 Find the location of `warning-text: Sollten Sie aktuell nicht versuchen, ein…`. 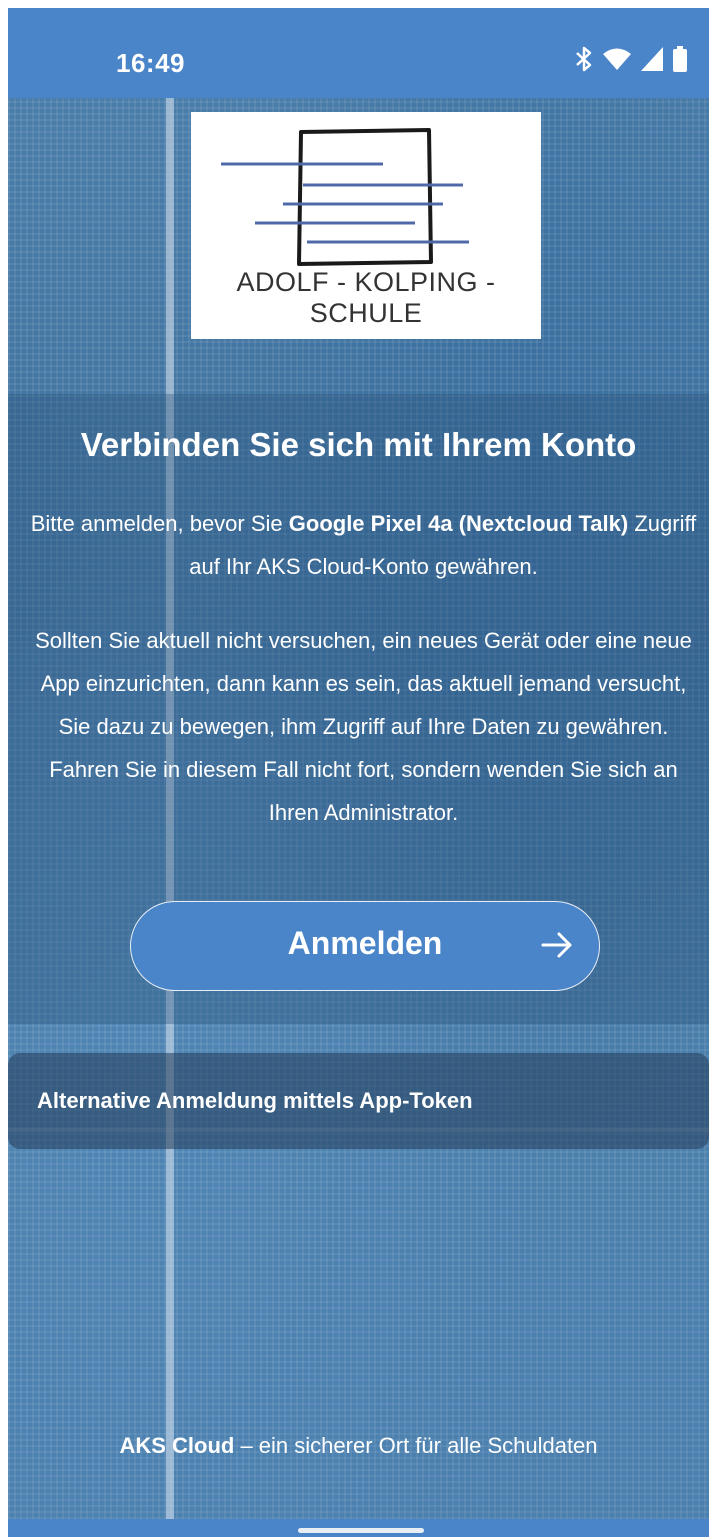

warning-text: Sollten Sie aktuell nicht versuchen, ein… is located at coordinates (363, 726).